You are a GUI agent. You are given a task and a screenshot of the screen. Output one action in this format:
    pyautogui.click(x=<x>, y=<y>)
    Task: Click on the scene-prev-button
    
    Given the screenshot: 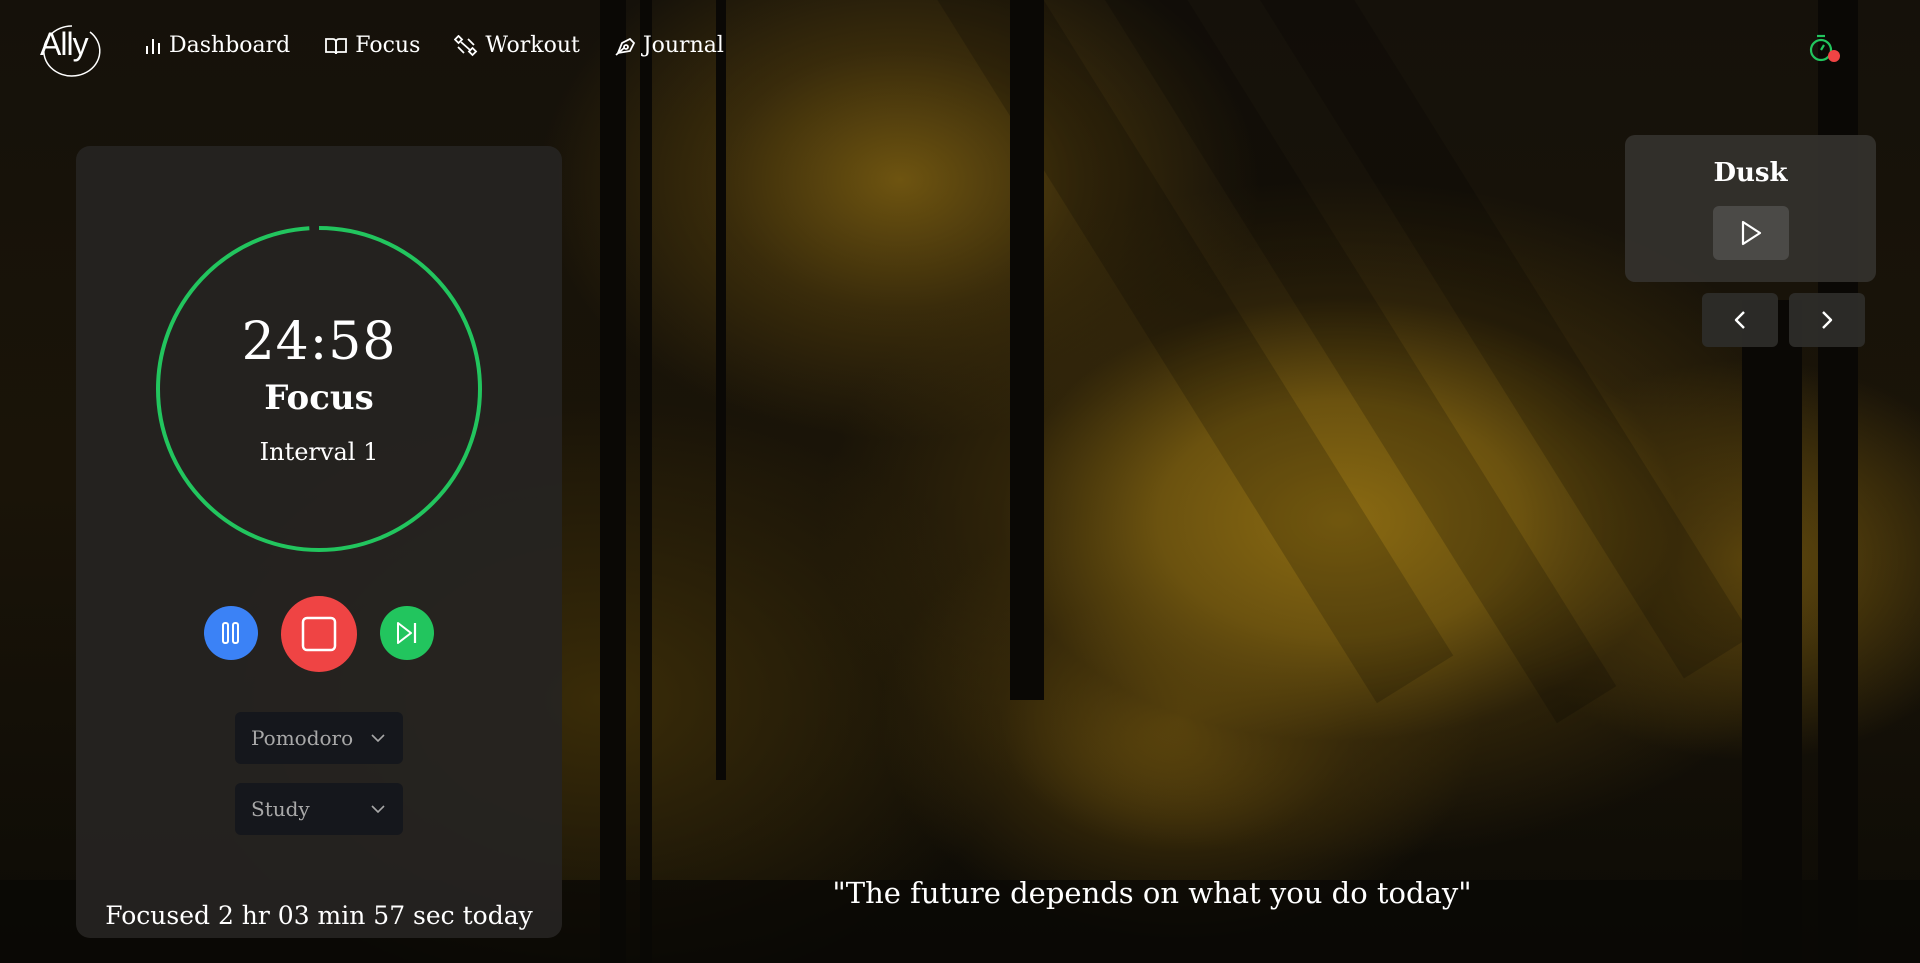 What is the action you would take?
    pyautogui.click(x=1740, y=320)
    